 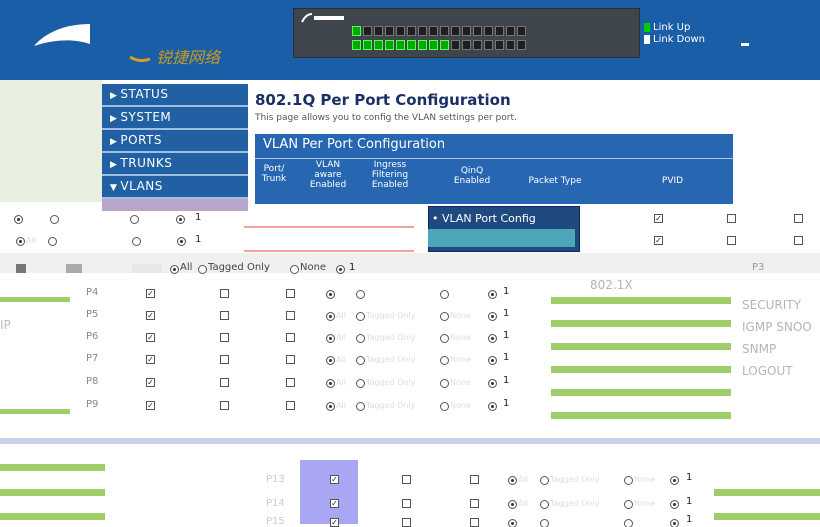 I want to click on nav-status: ▶ STATUS, so click(x=175, y=95).